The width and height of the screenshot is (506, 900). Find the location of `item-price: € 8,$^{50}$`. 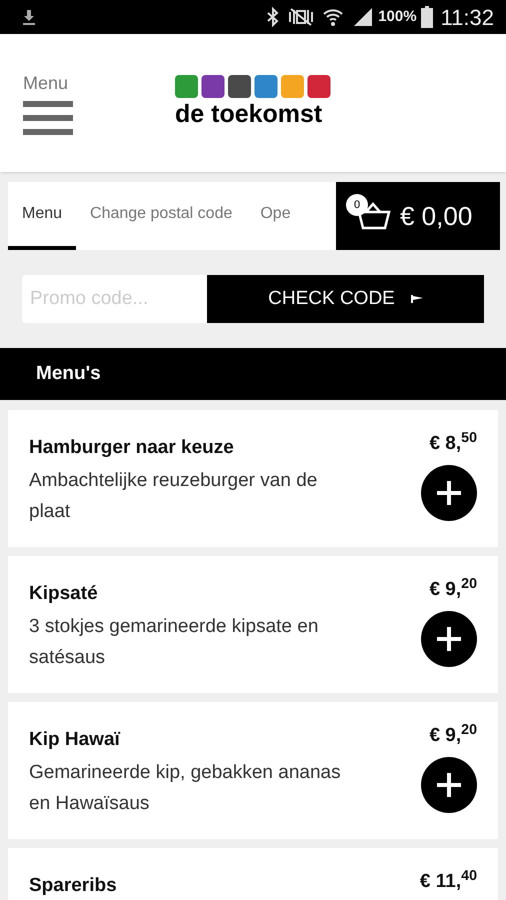

item-price: € 8,$^{50}$ is located at coordinates (453, 443).